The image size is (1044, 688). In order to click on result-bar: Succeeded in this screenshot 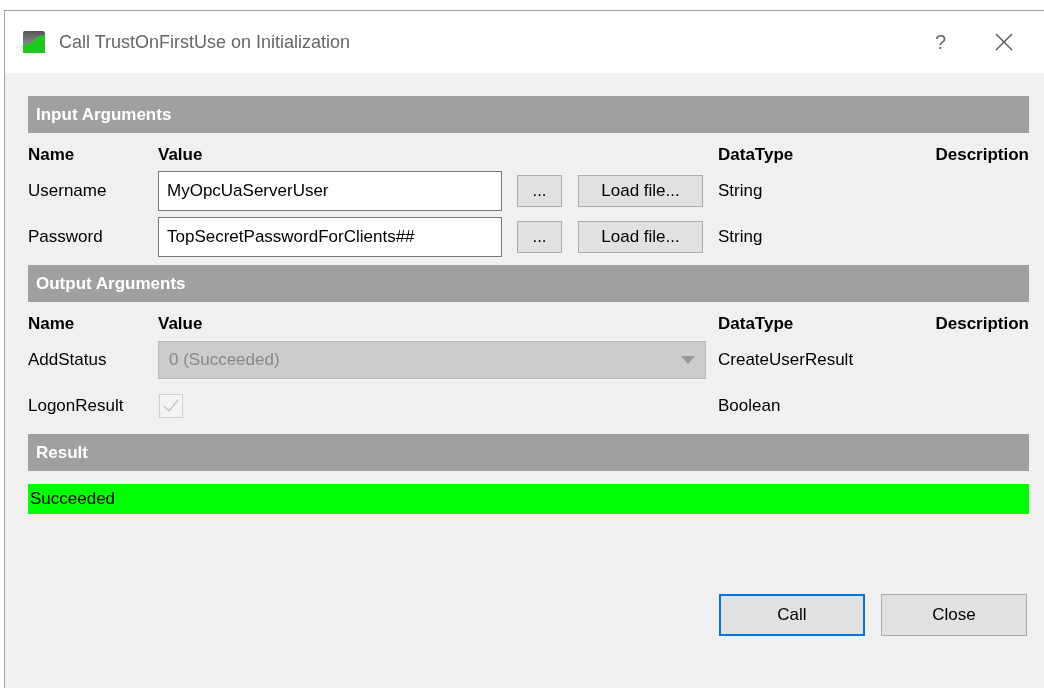, I will do `click(528, 499)`.